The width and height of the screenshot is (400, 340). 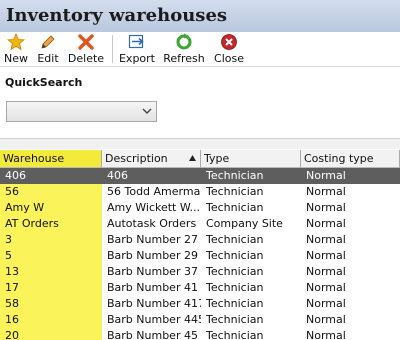 I want to click on table-row: 3 Barb Number 27 Technician Normal, so click(x=200, y=240).